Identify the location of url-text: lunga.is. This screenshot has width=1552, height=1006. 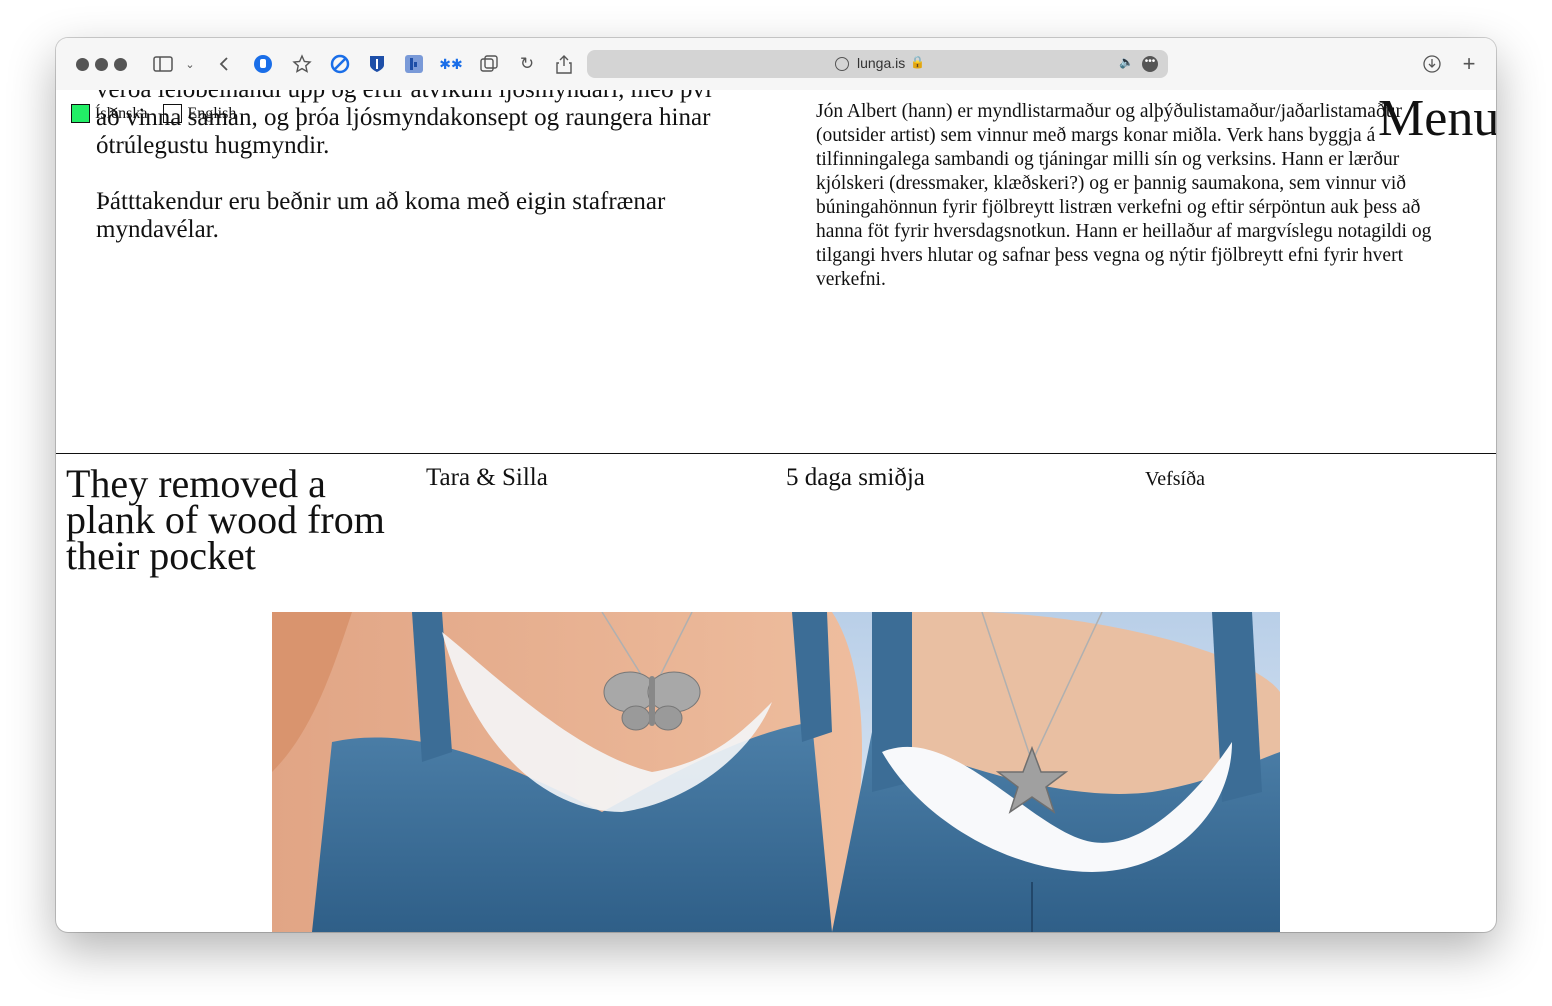
(881, 63).